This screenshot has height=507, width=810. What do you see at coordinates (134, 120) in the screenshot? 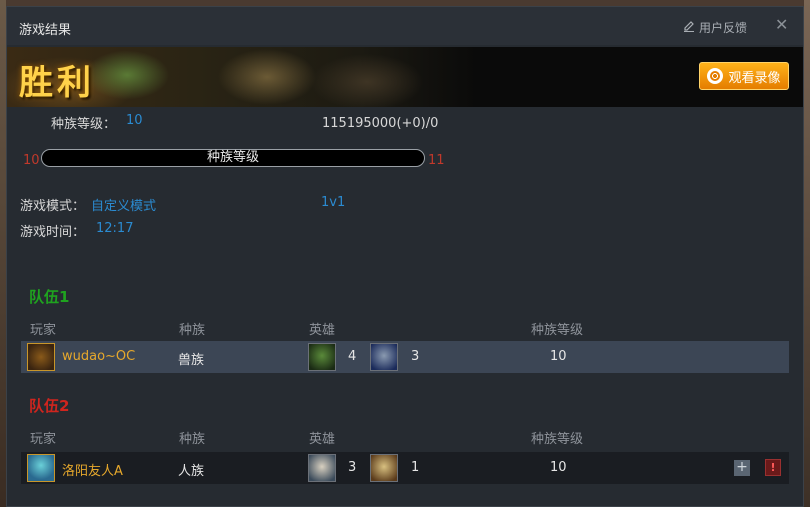
I see `race-level-value: 10` at bounding box center [134, 120].